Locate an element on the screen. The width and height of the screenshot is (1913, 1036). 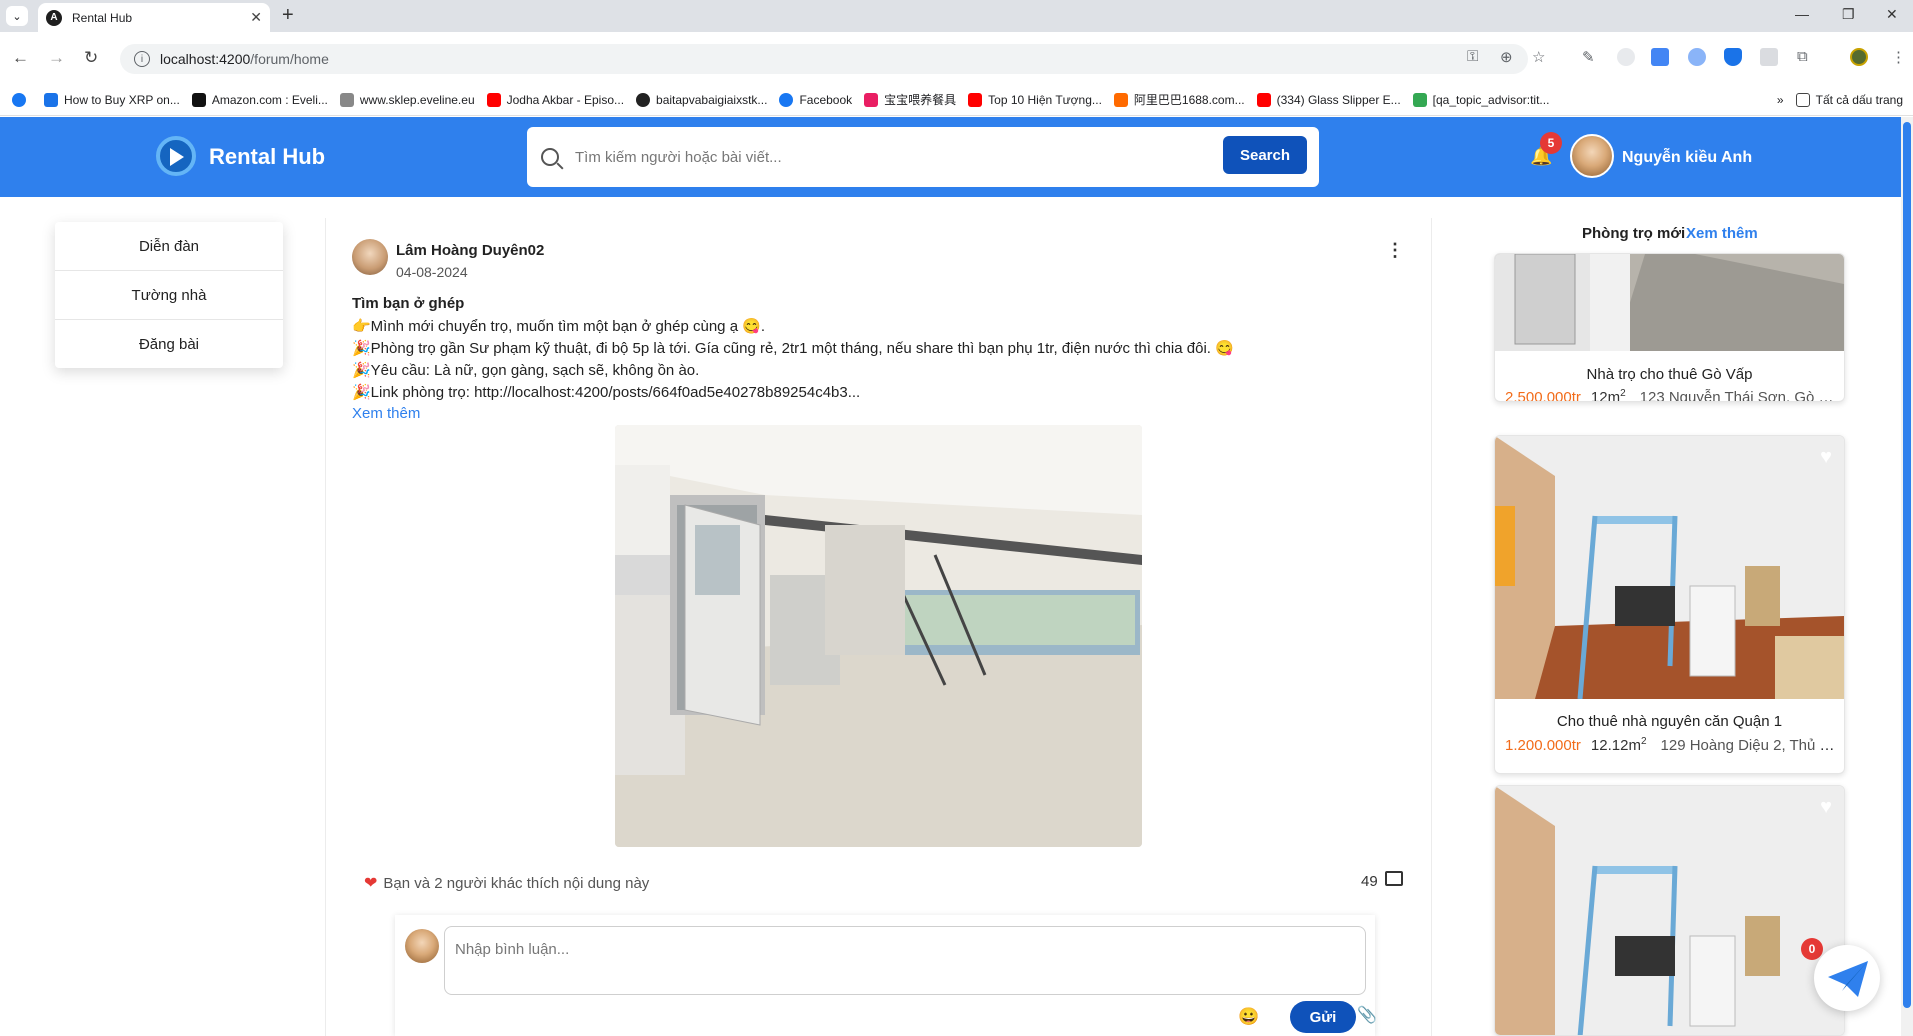
commenter-avatar is located at coordinates (422, 946).